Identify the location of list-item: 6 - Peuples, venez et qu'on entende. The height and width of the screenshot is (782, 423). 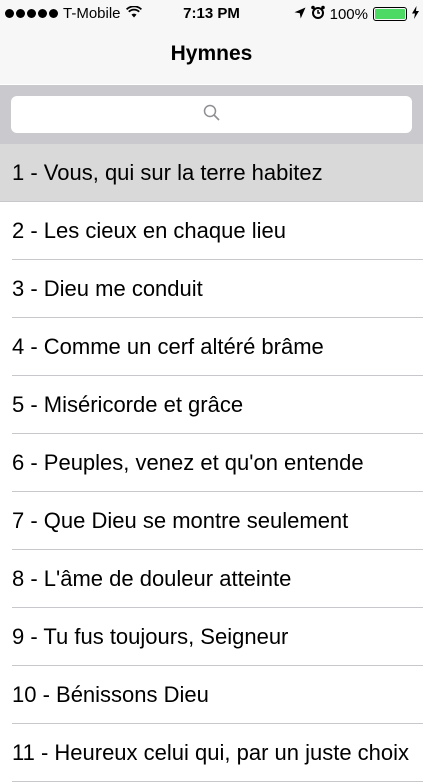
(211, 463).